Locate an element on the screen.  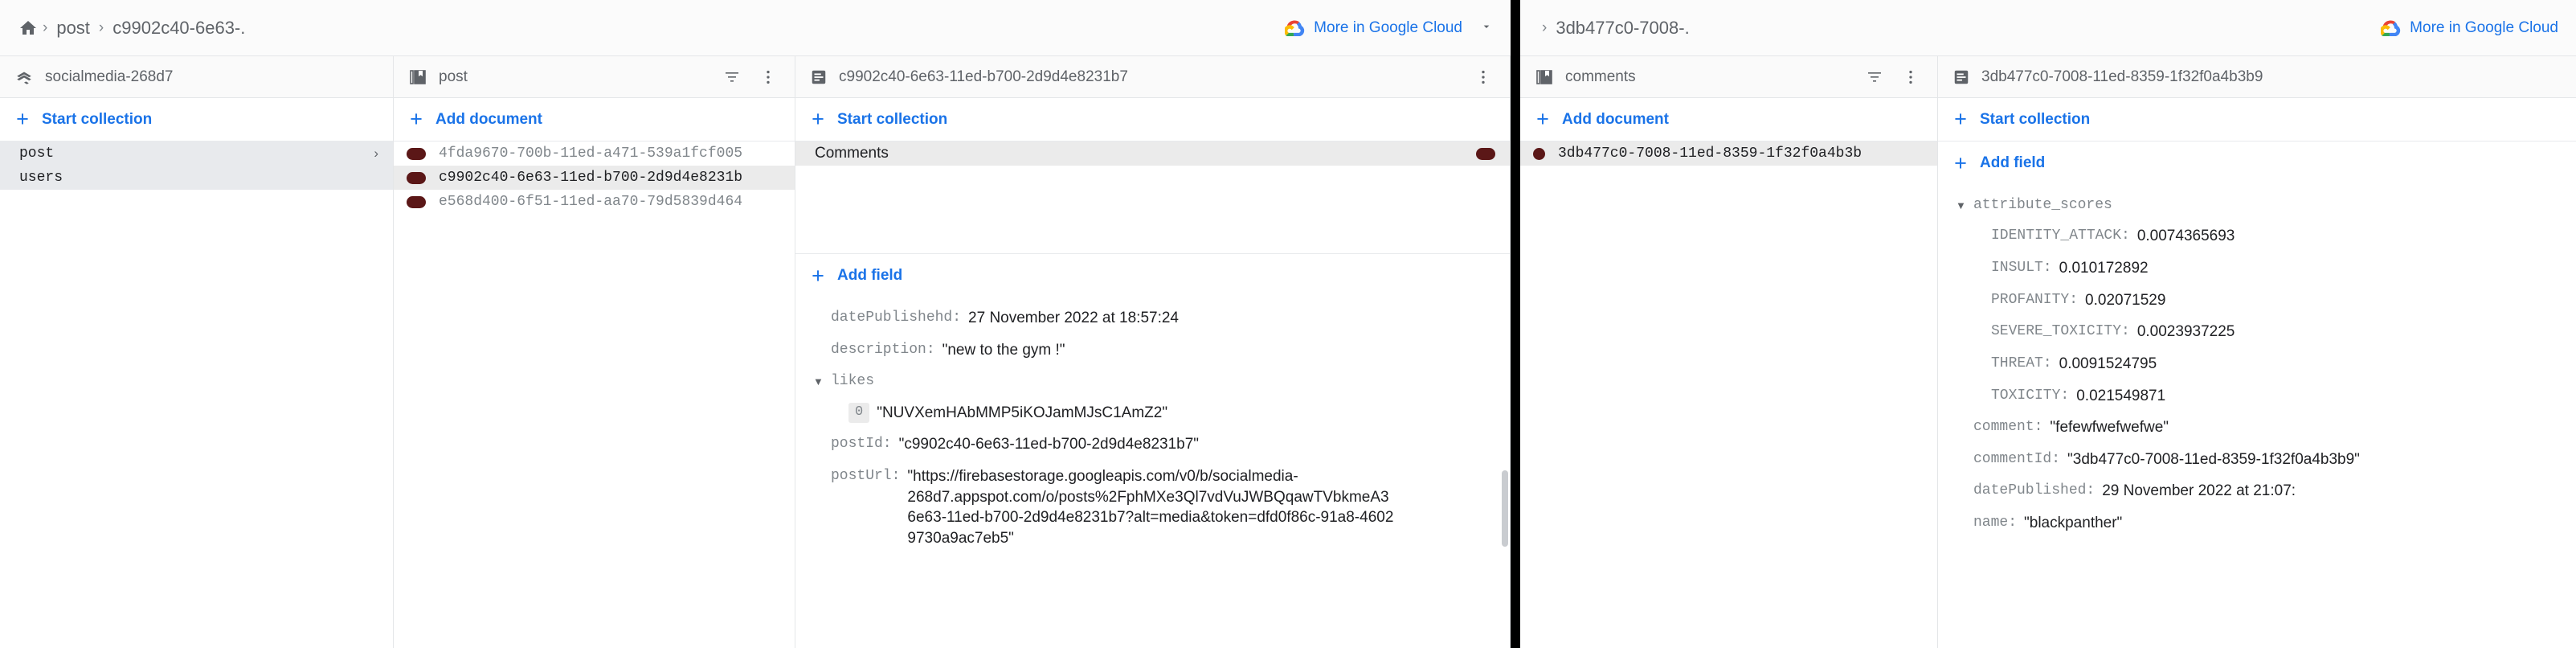
array-item-row: 0 "NUVXemHAbMMP5iKOJamMJsC1AmZ2" is located at coordinates (1152, 413).